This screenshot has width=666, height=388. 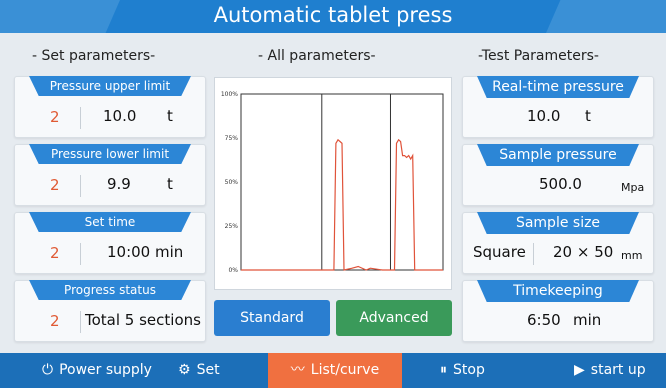 What do you see at coordinates (583, 252) in the screenshot?
I see `param-value: 20 × 50` at bounding box center [583, 252].